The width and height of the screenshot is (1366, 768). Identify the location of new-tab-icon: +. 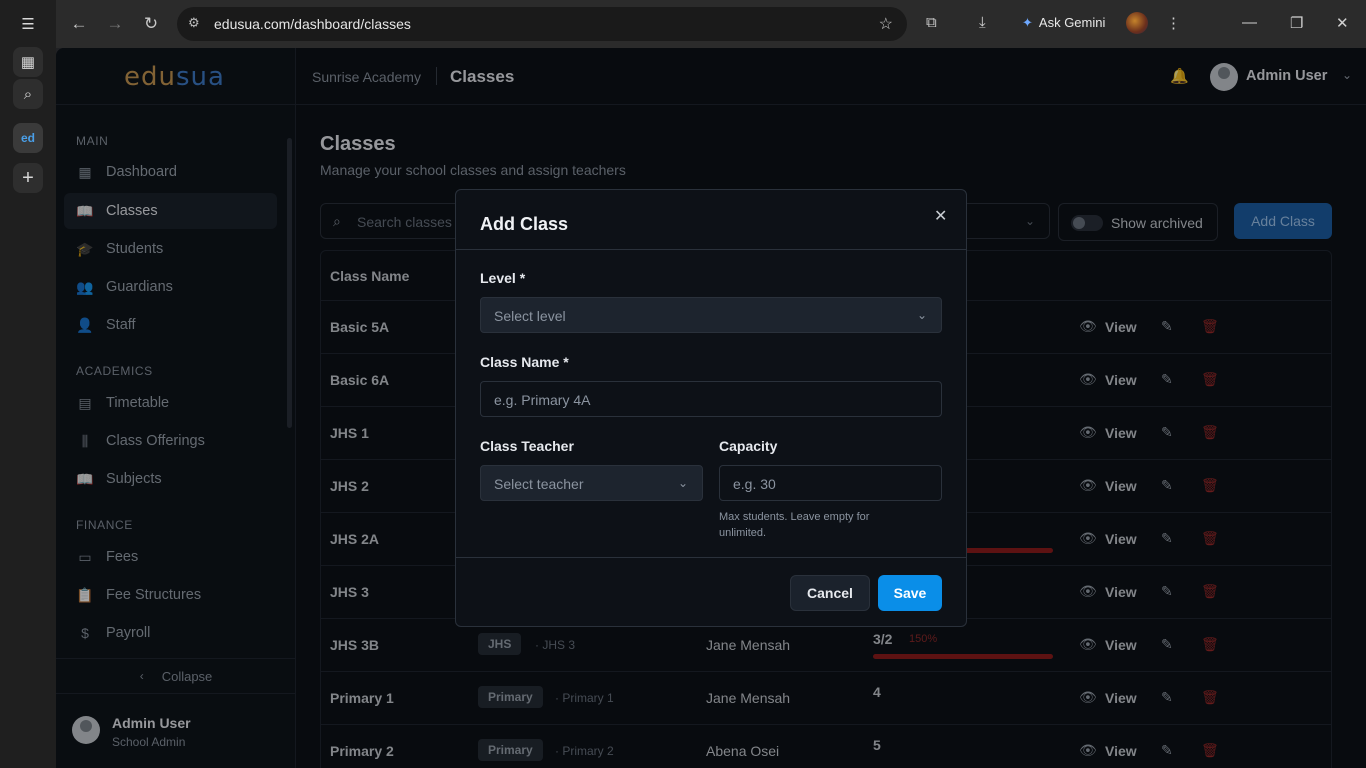
(28, 178).